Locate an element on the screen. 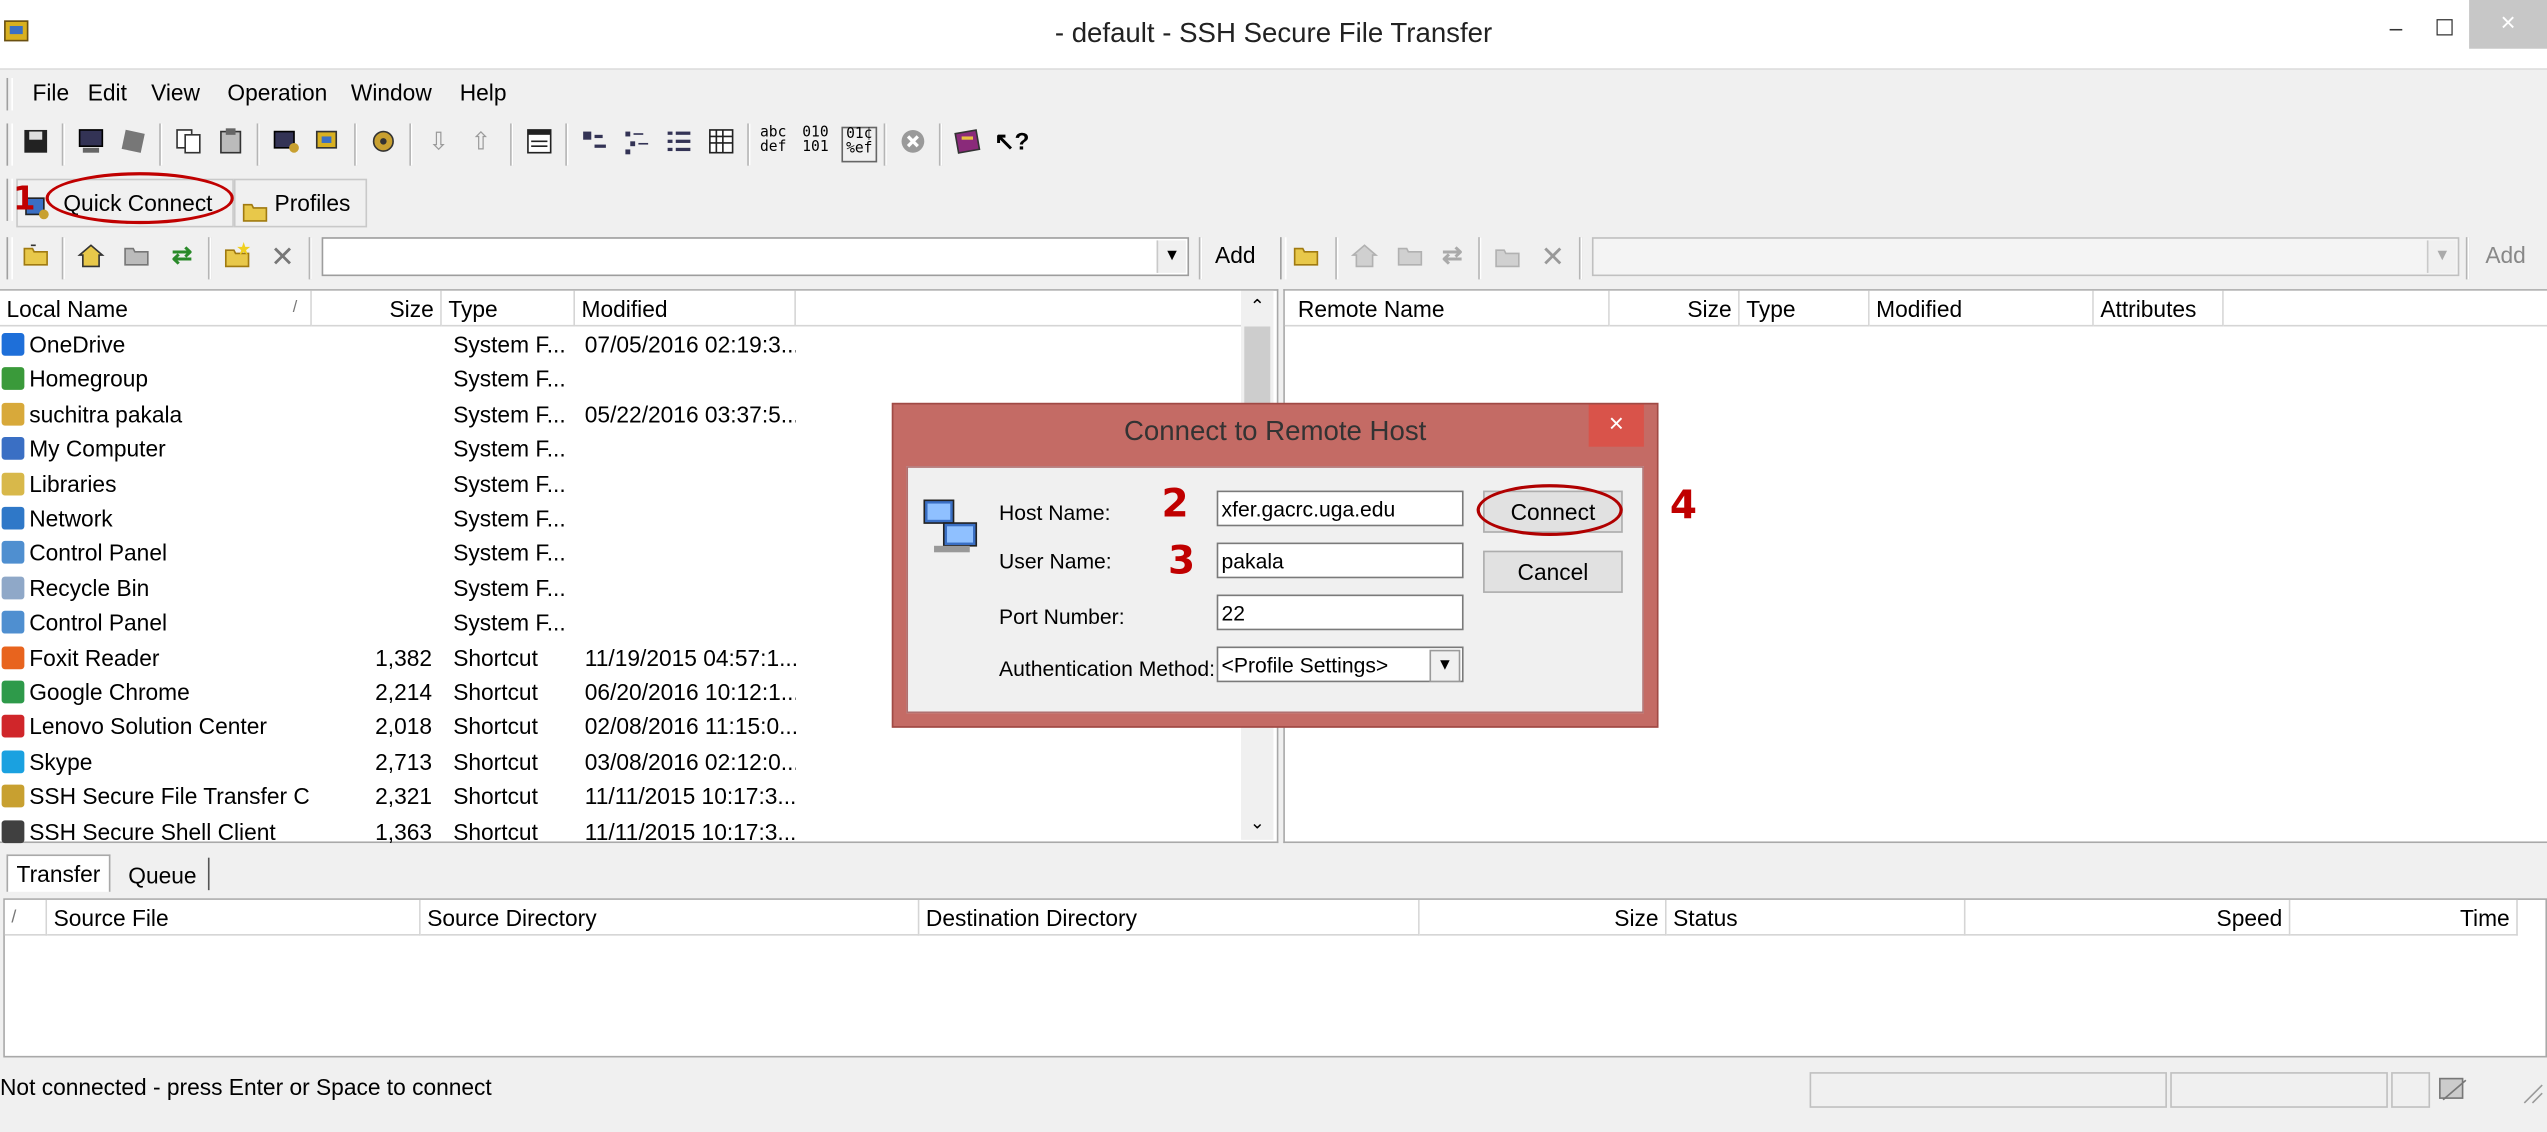 This screenshot has width=2547, height=1132. save-icon is located at coordinates (35, 143).